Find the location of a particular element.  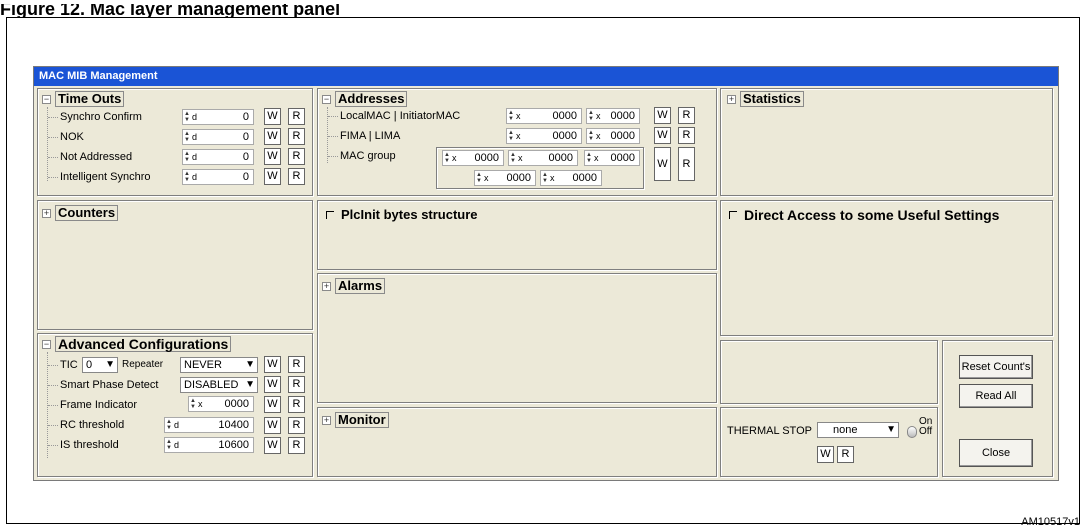

plcinit-header: PlcInit bytes structure is located at coordinates (402, 214).